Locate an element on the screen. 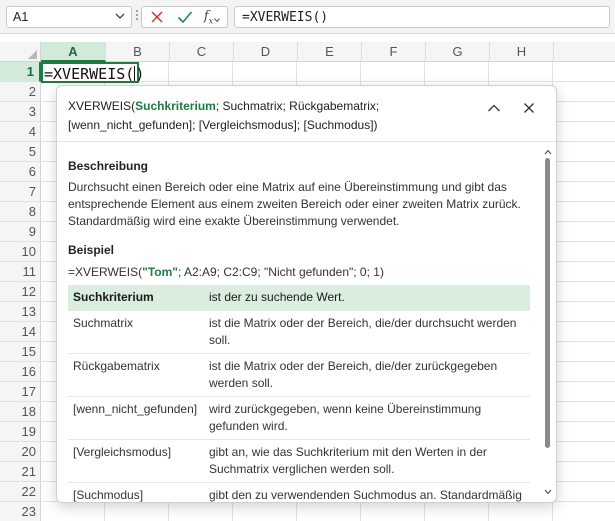  enter-button is located at coordinates (185, 17).